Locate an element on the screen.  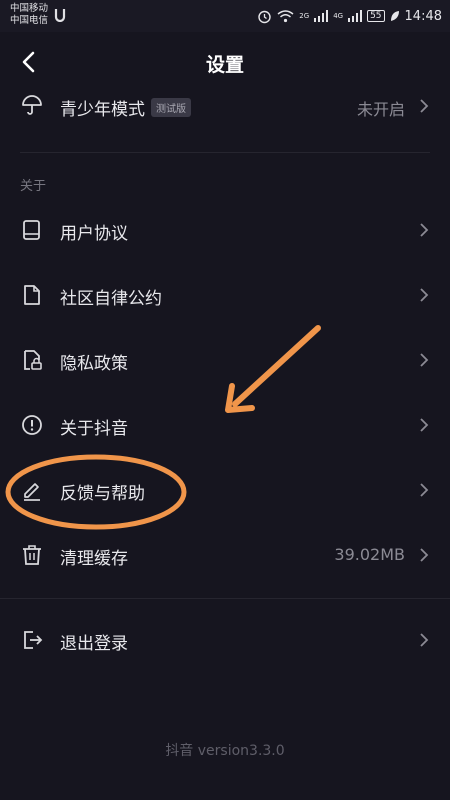
signal-2g-label: 2G is located at coordinates (304, 16).